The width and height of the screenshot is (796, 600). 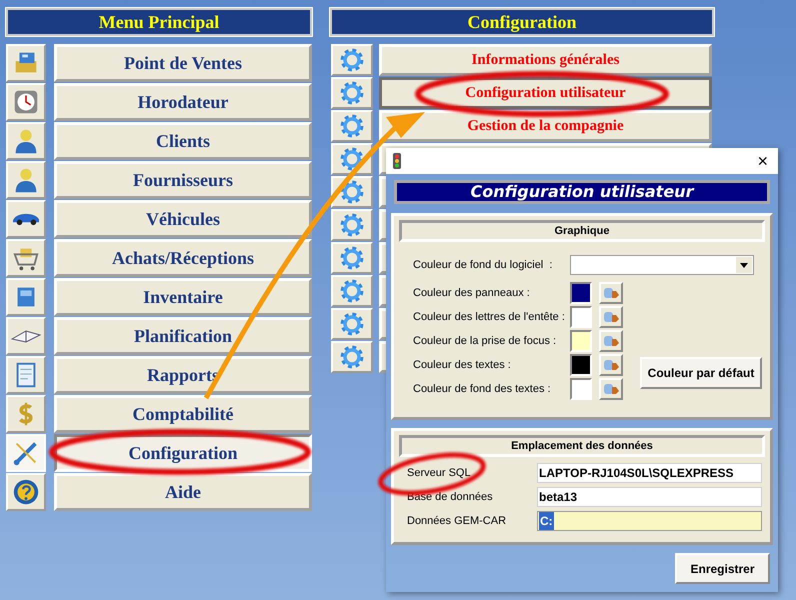 What do you see at coordinates (183, 141) in the screenshot?
I see `menu-button: Clients` at bounding box center [183, 141].